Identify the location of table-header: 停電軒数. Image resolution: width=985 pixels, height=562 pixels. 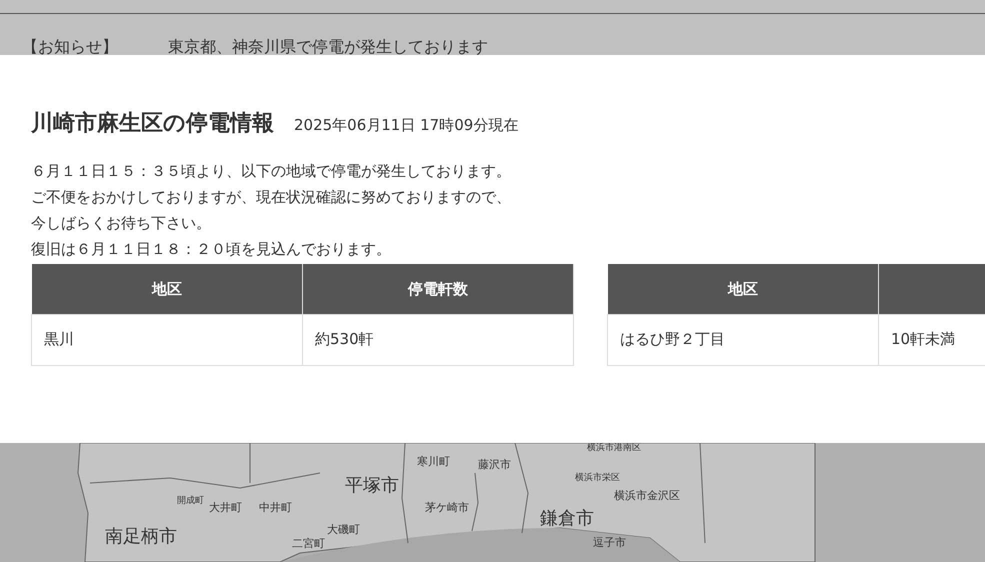
(438, 289).